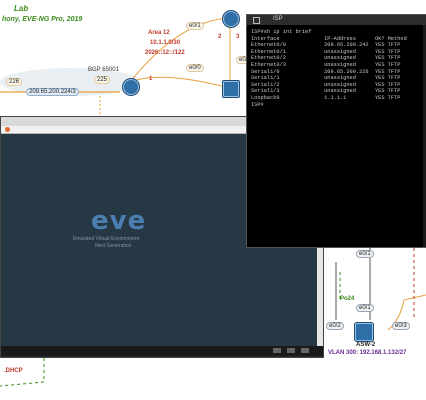 This screenshot has width=426, height=400. Describe the element at coordinates (367, 353) in the screenshot. I see `vlan-label: VLAN 300: 192.168.1.132/27` at that location.